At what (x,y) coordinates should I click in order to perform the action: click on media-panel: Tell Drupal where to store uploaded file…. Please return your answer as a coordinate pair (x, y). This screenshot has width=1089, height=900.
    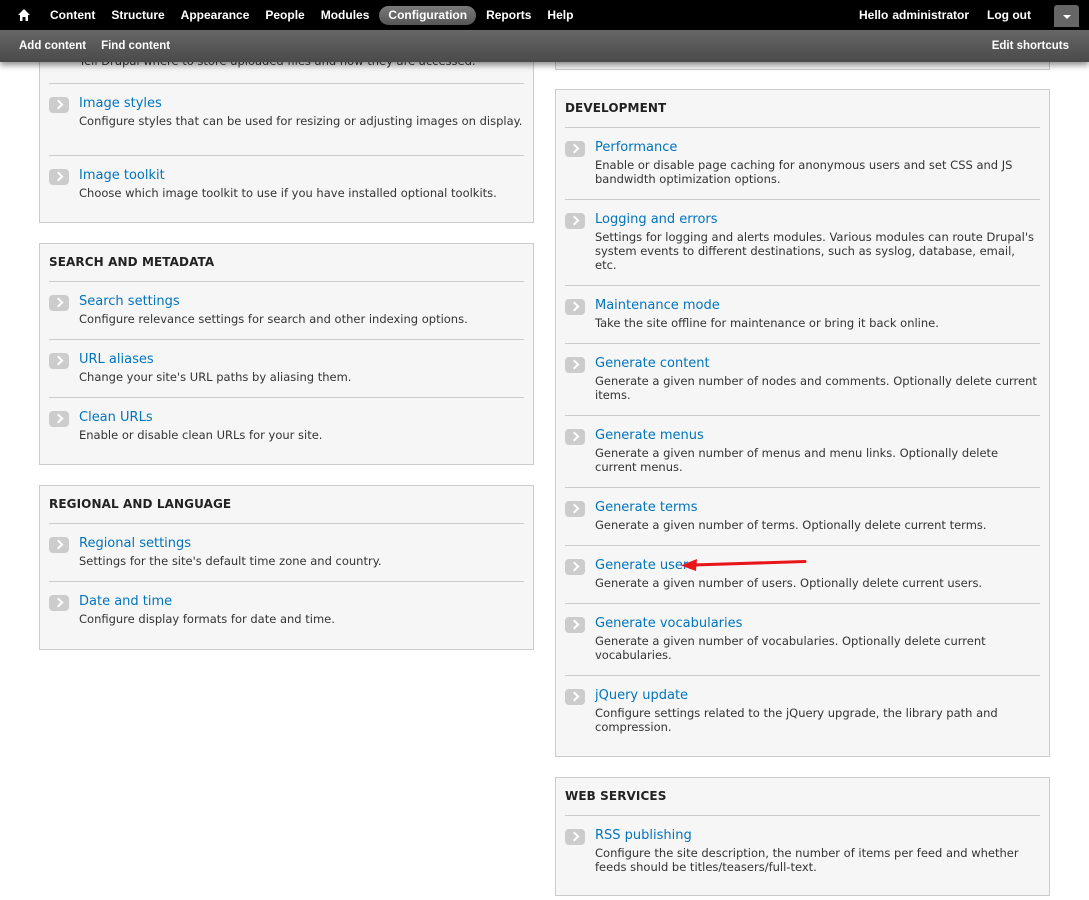
    Looking at the image, I should click on (286, 131).